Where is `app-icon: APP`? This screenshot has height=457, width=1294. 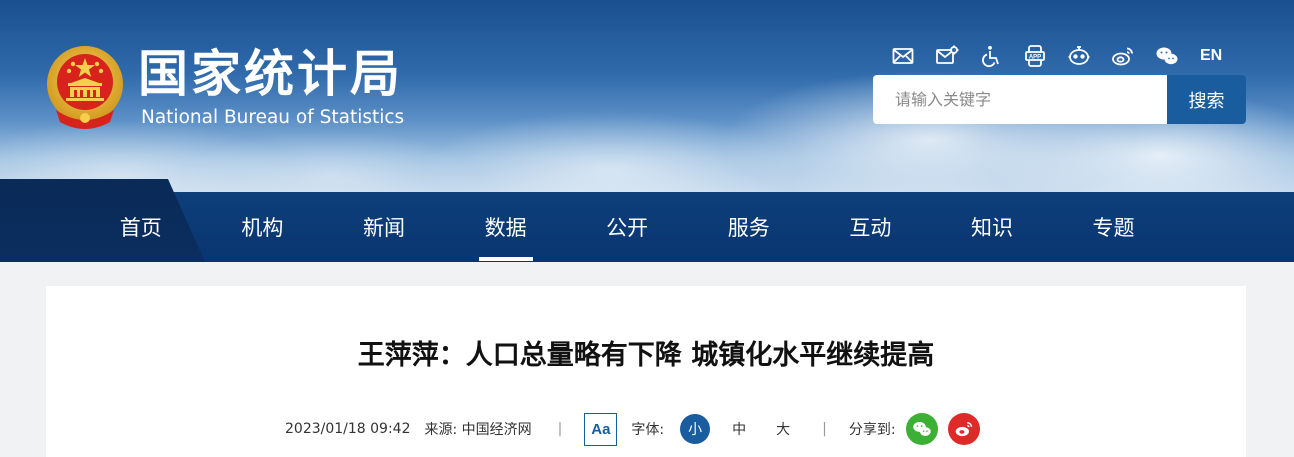
app-icon: APP is located at coordinates (1035, 56).